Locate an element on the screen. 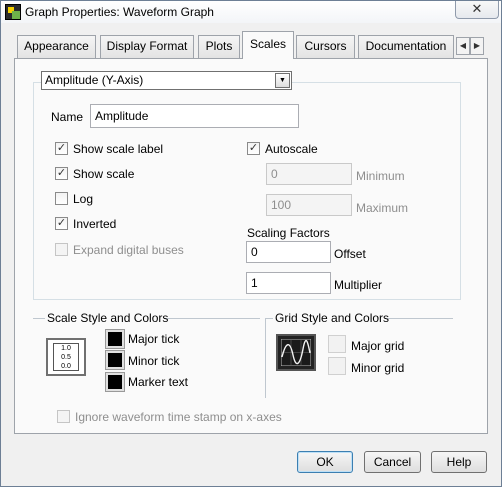  expand-digital-buses-checkbox is located at coordinates (61, 249).